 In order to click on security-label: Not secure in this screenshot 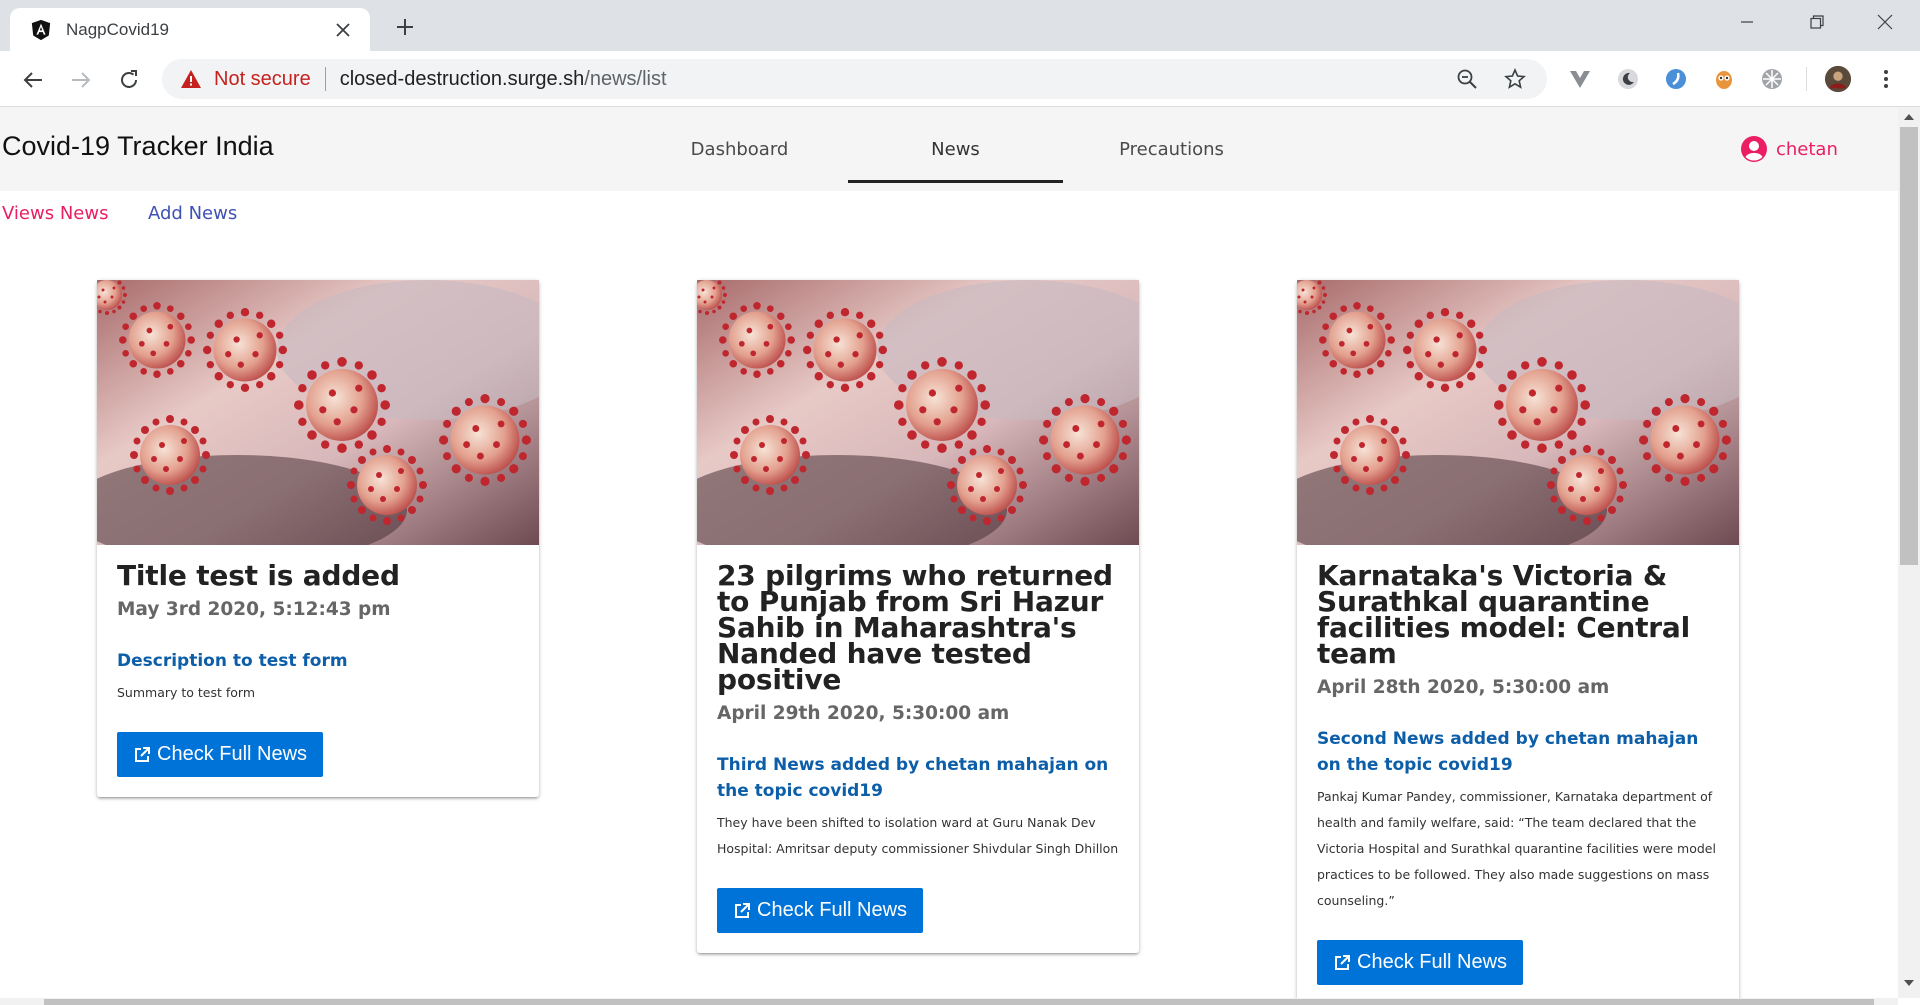, I will do `click(262, 79)`.